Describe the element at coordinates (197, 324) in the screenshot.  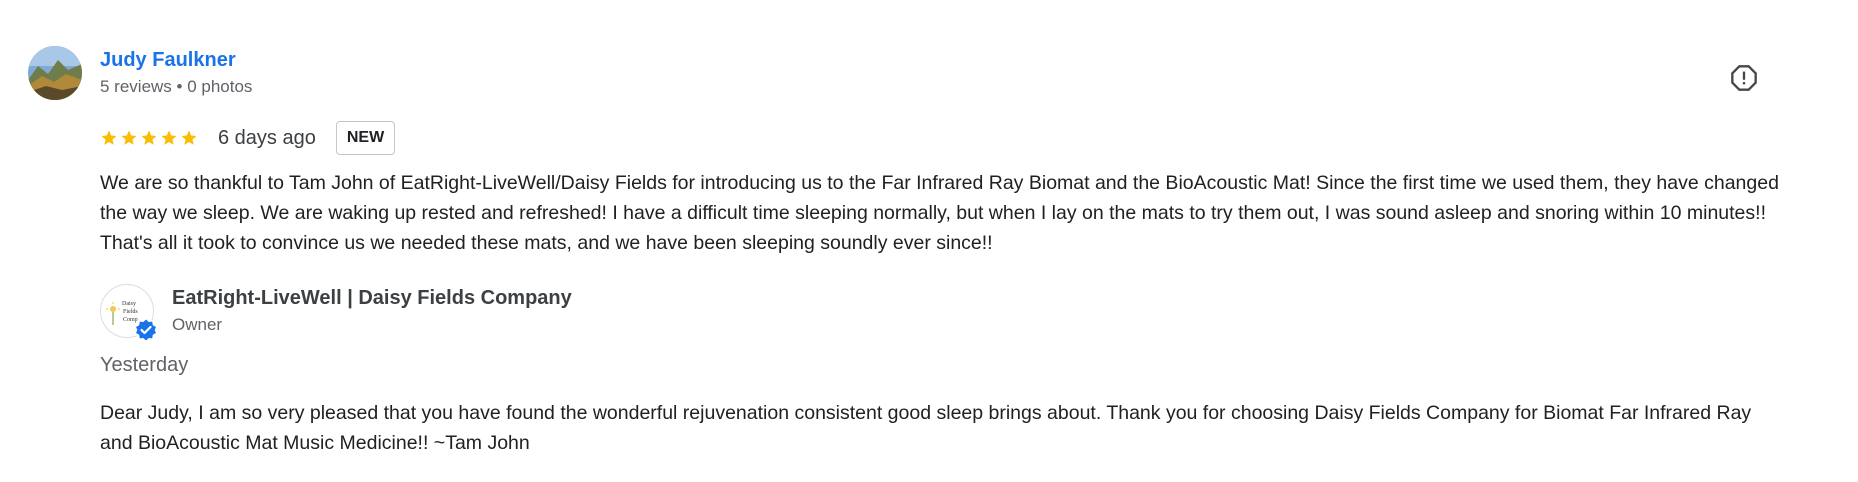
I see `owner-role: Owner` at that location.